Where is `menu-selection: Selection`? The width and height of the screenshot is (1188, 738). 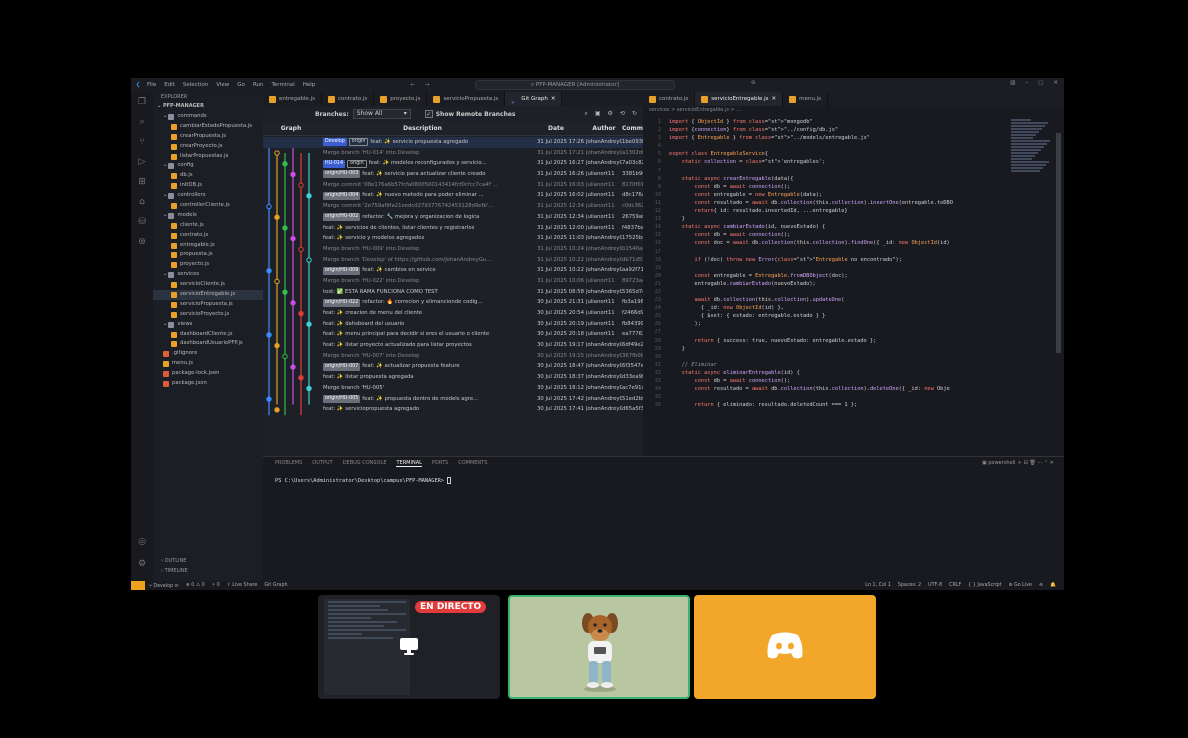
menu-selection: Selection is located at coordinates (195, 85).